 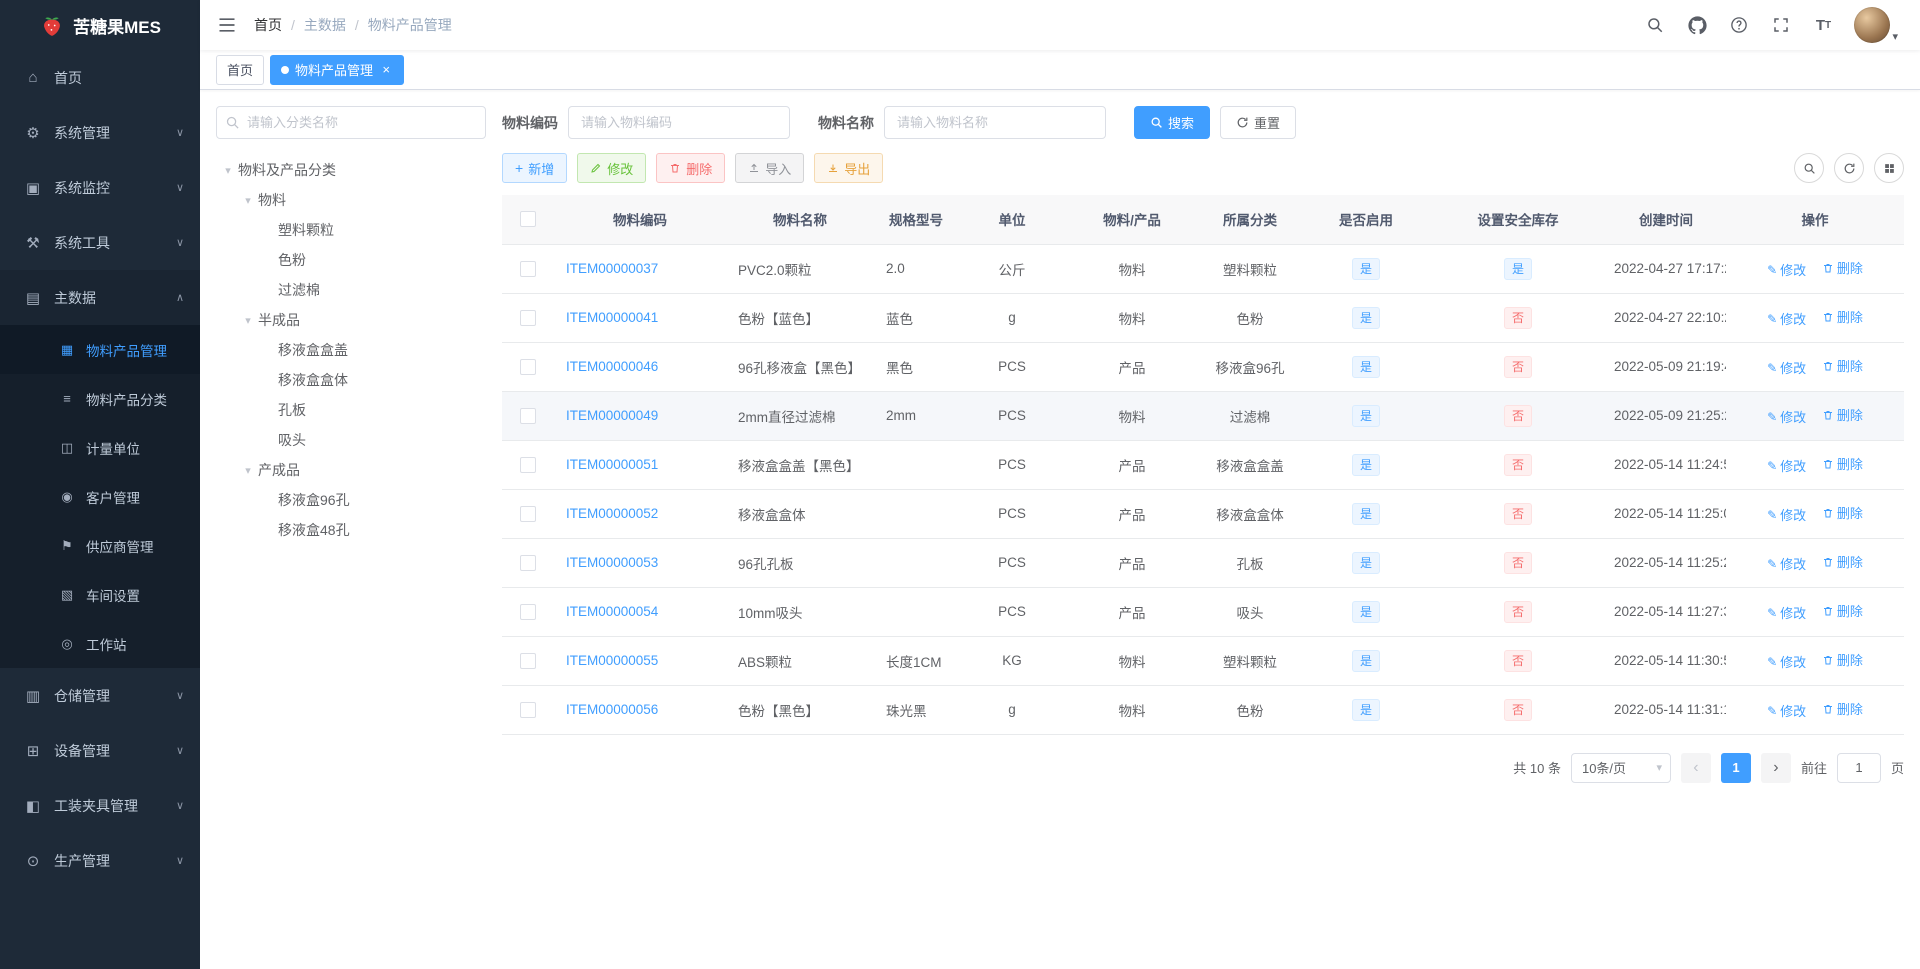 I want to click on help-icon, so click(x=1739, y=25).